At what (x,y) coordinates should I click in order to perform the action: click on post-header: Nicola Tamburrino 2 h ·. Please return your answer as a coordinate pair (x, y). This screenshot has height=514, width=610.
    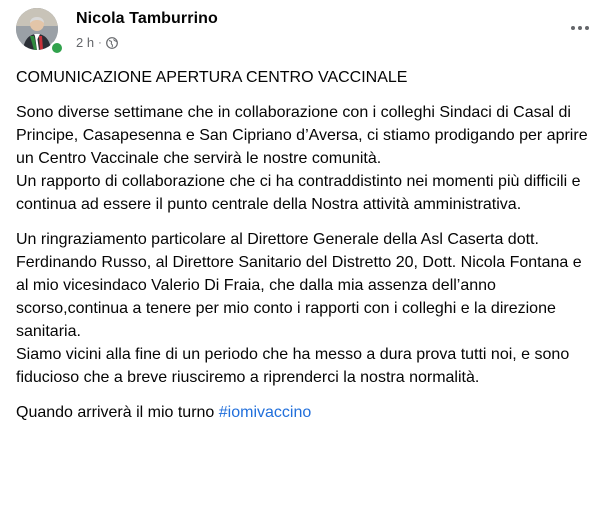
    Looking at the image, I should click on (305, 32).